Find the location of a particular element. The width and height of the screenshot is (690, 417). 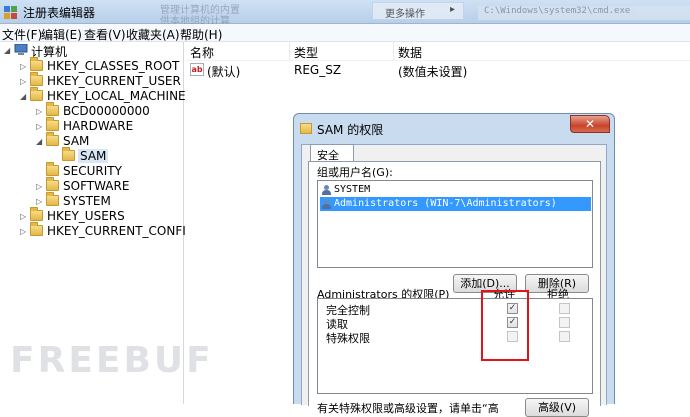

user-name: Administrators (WIN-7\Administrators) is located at coordinates (445, 203).